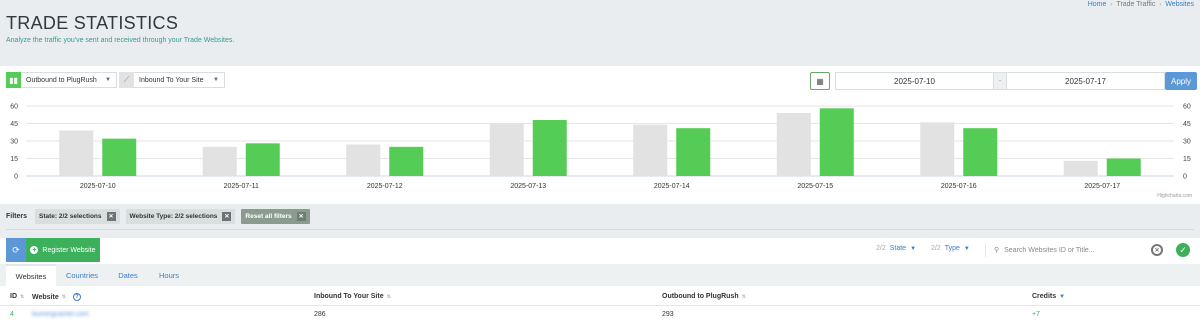 This screenshot has width=1200, height=332. Describe the element at coordinates (60, 314) in the screenshot. I see `row-website-link: bumingcamel.com` at that location.